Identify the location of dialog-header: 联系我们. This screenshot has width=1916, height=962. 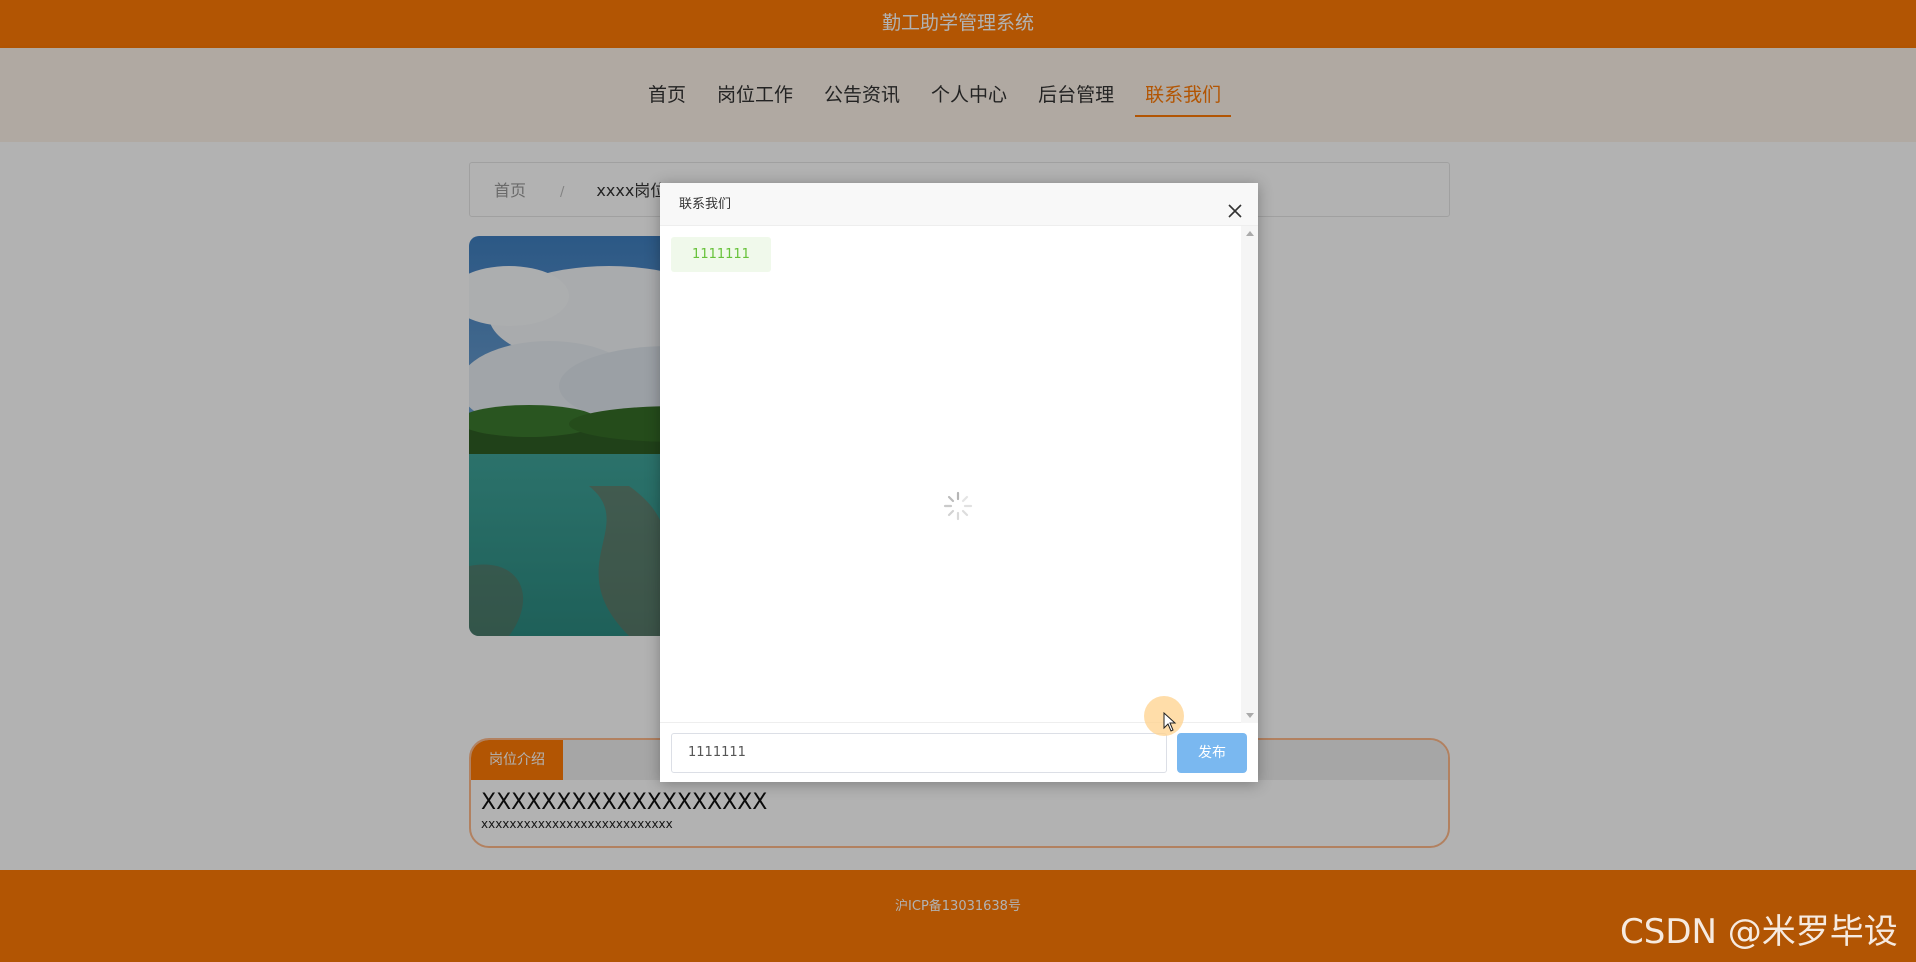
(959, 204).